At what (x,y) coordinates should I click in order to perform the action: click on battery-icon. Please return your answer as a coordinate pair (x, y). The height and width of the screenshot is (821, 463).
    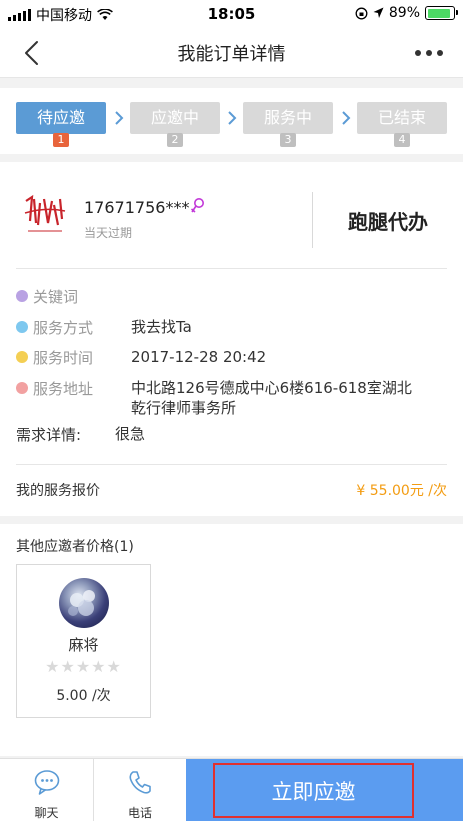
    Looking at the image, I should click on (441, 13).